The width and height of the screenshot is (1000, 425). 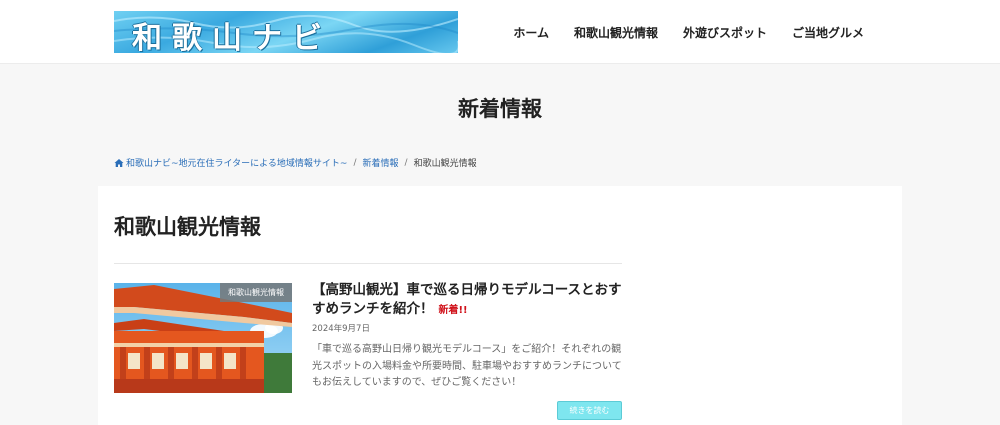 What do you see at coordinates (381, 162) in the screenshot?
I see `breadcrumb-category-link: 新着情報` at bounding box center [381, 162].